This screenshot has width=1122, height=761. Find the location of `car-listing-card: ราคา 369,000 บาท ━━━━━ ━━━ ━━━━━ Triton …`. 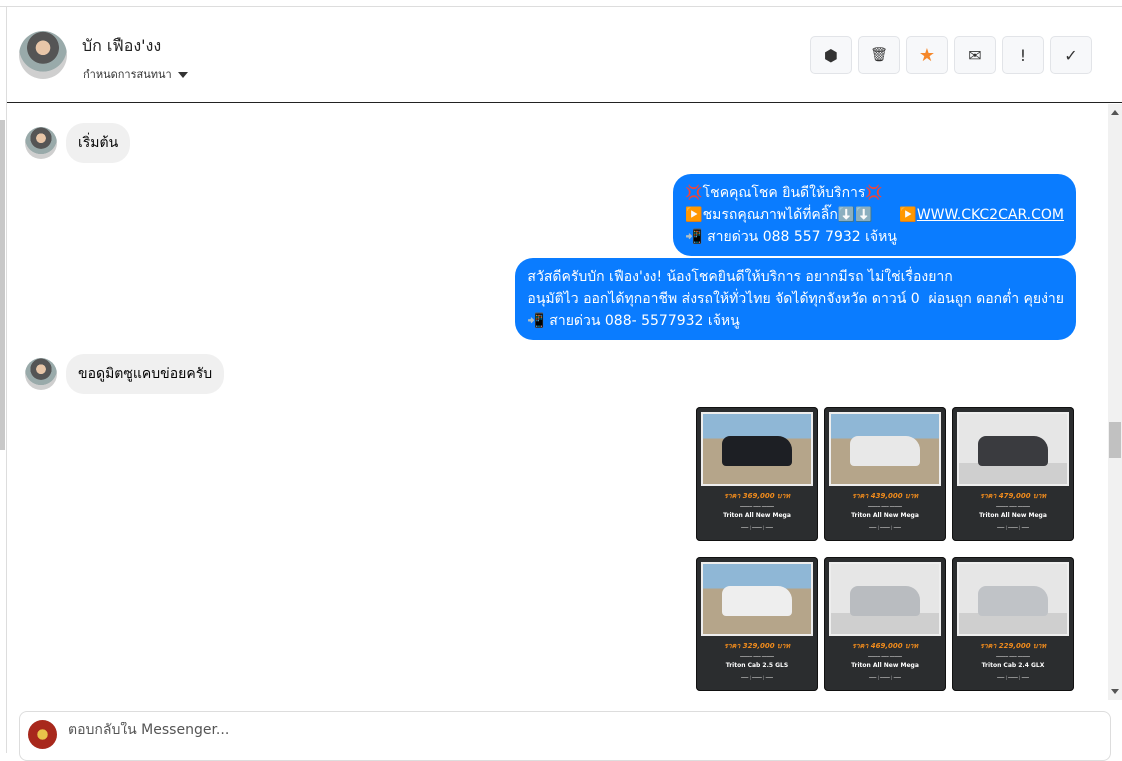

car-listing-card: ราคา 369,000 บาท ━━━━━ ━━━ ━━━━━ Triton … is located at coordinates (757, 474).